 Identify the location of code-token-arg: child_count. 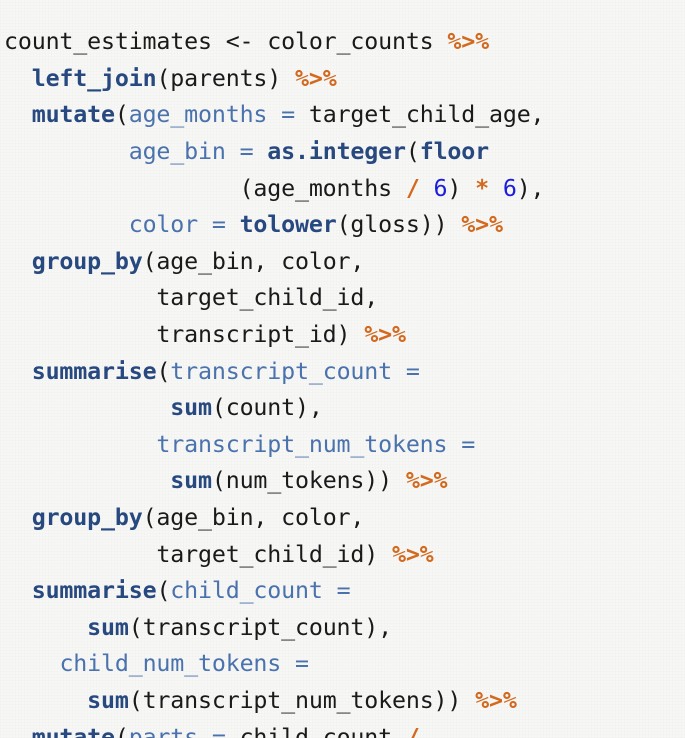
(246, 591).